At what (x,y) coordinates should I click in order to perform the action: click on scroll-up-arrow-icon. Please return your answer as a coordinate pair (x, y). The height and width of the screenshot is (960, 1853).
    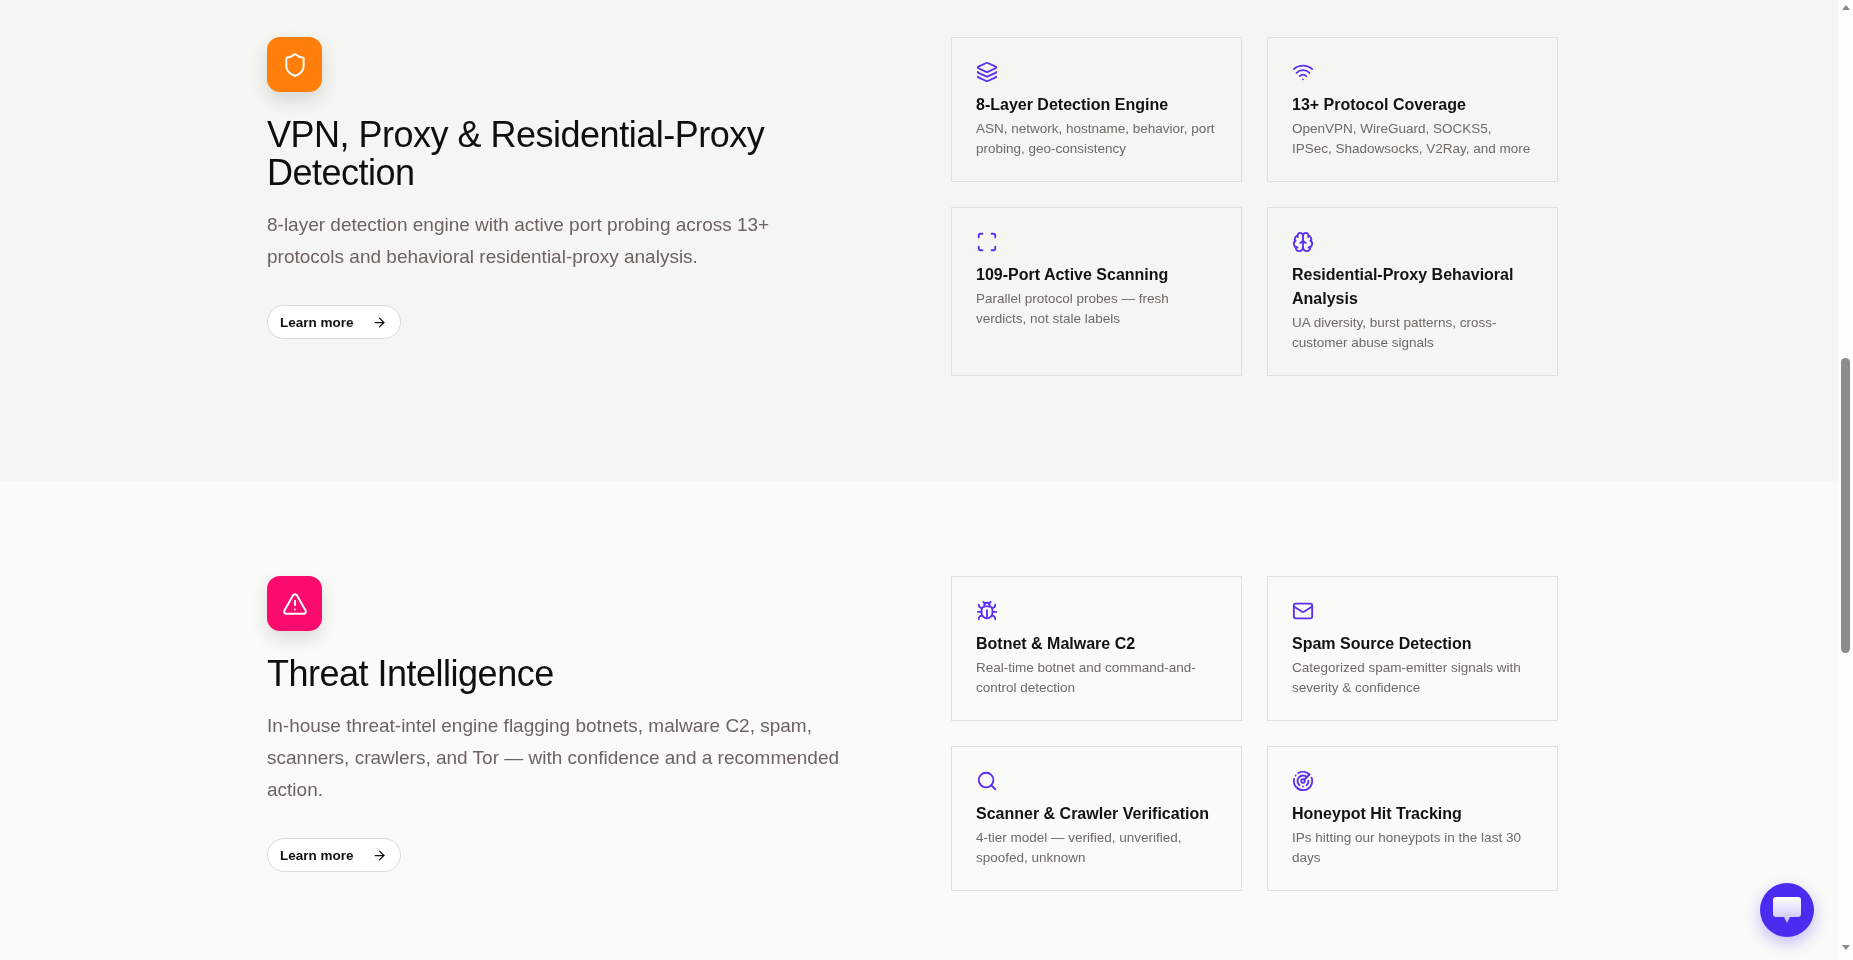
    Looking at the image, I should click on (1845, 7).